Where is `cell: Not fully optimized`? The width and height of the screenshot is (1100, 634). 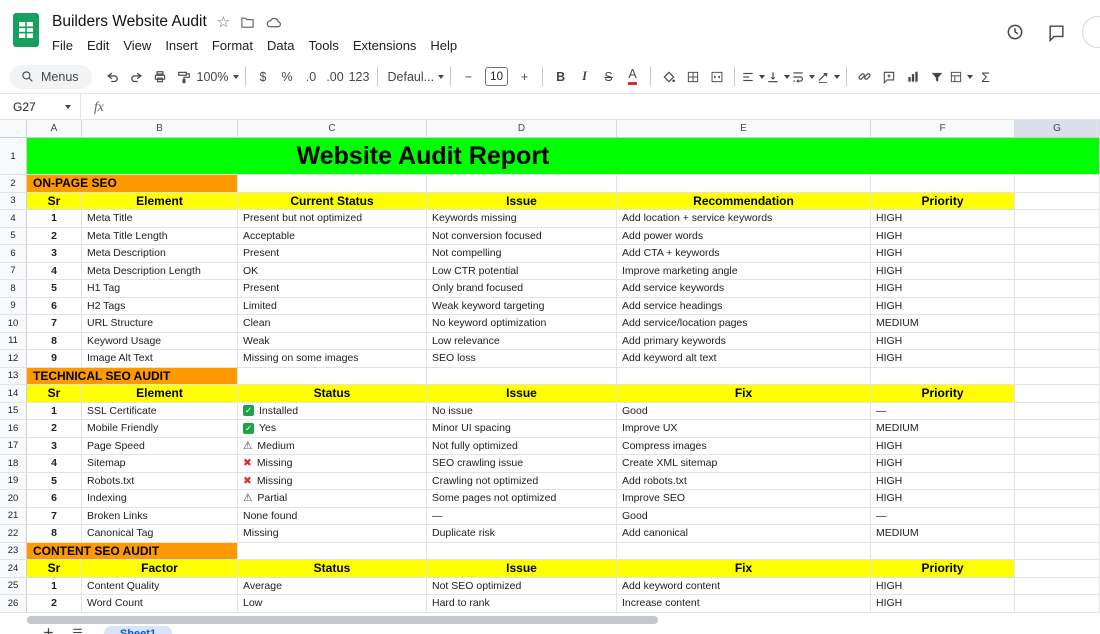 cell: Not fully optimized is located at coordinates (522, 446).